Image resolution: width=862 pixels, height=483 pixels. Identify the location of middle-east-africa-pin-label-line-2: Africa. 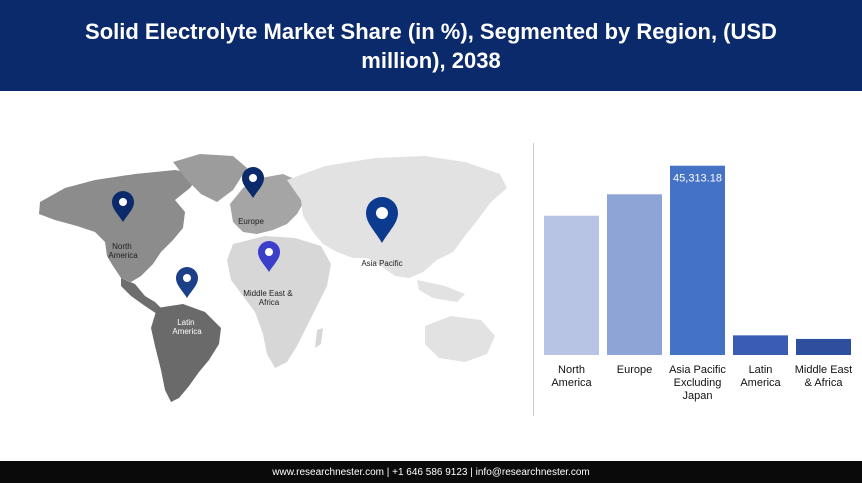
(269, 302).